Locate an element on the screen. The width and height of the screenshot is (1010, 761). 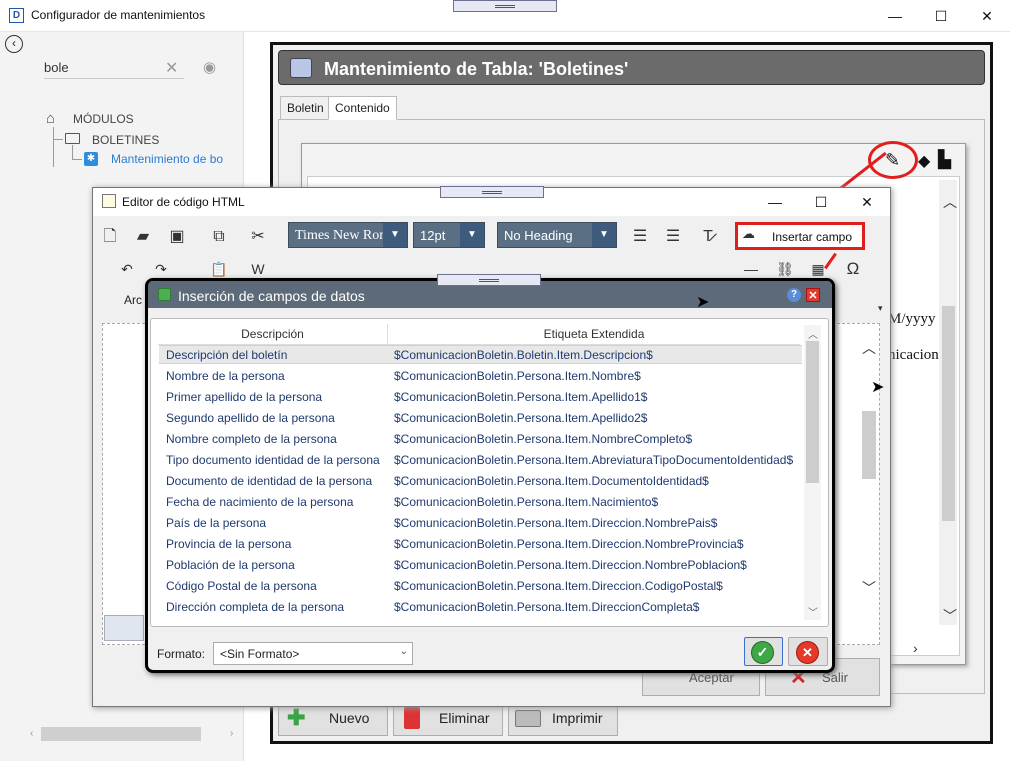
back-button: ‹ is located at coordinates (14, 44).